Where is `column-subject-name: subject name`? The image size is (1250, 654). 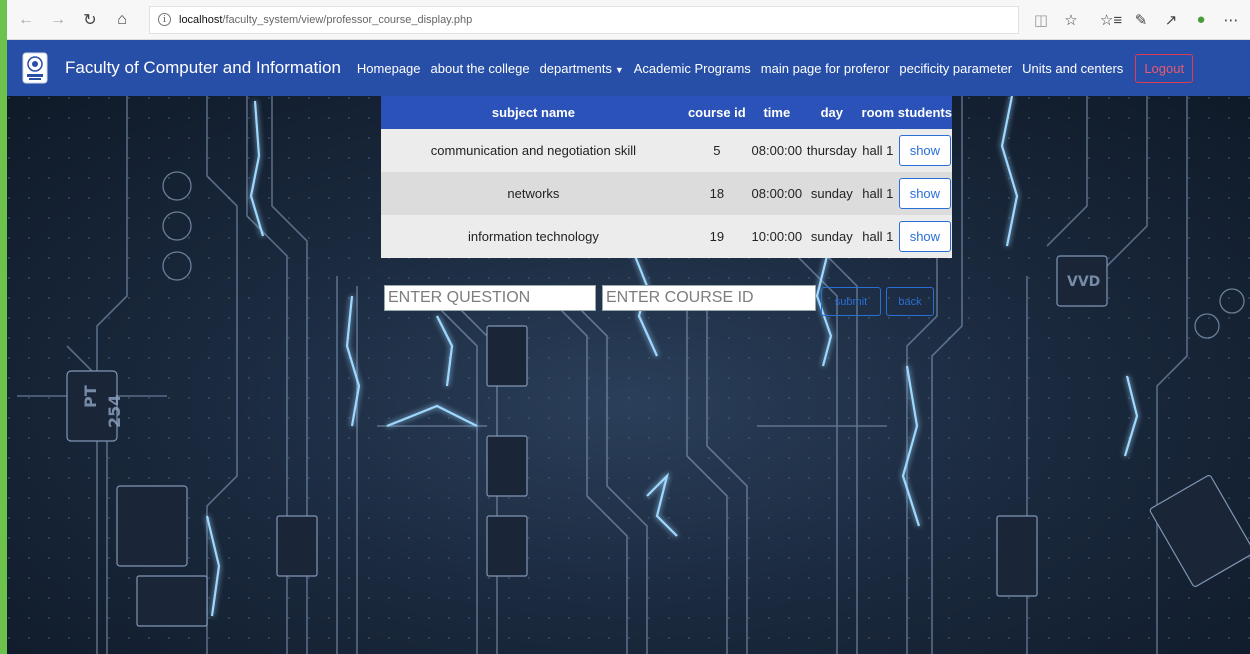 column-subject-name: subject name is located at coordinates (533, 112).